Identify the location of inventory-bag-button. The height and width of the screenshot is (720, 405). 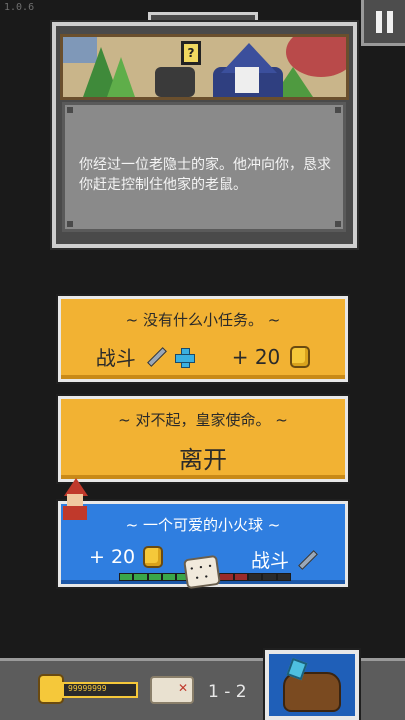
(312, 685).